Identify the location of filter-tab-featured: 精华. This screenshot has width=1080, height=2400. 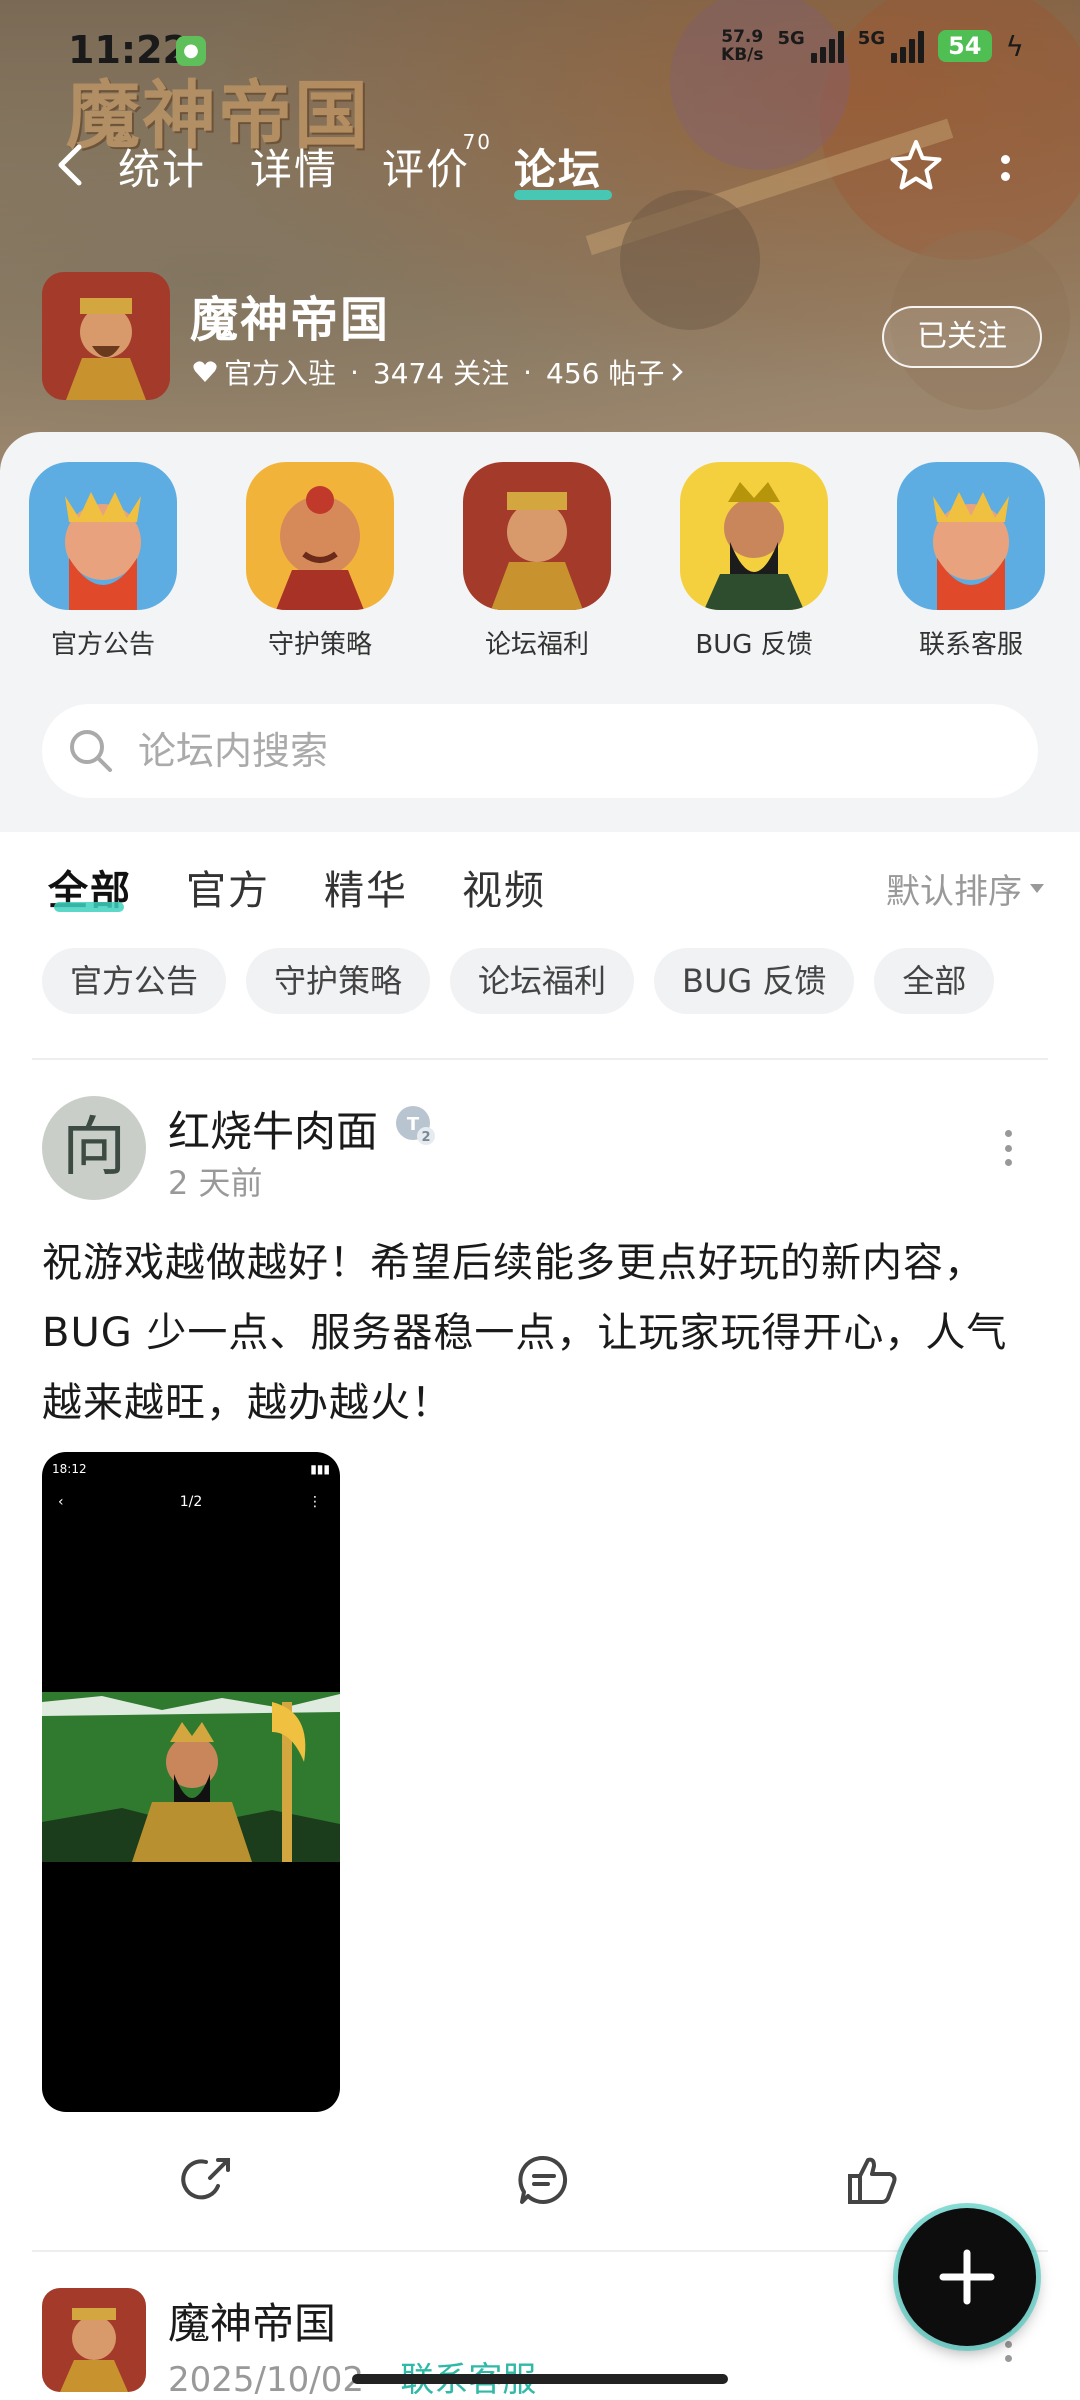
(366, 887).